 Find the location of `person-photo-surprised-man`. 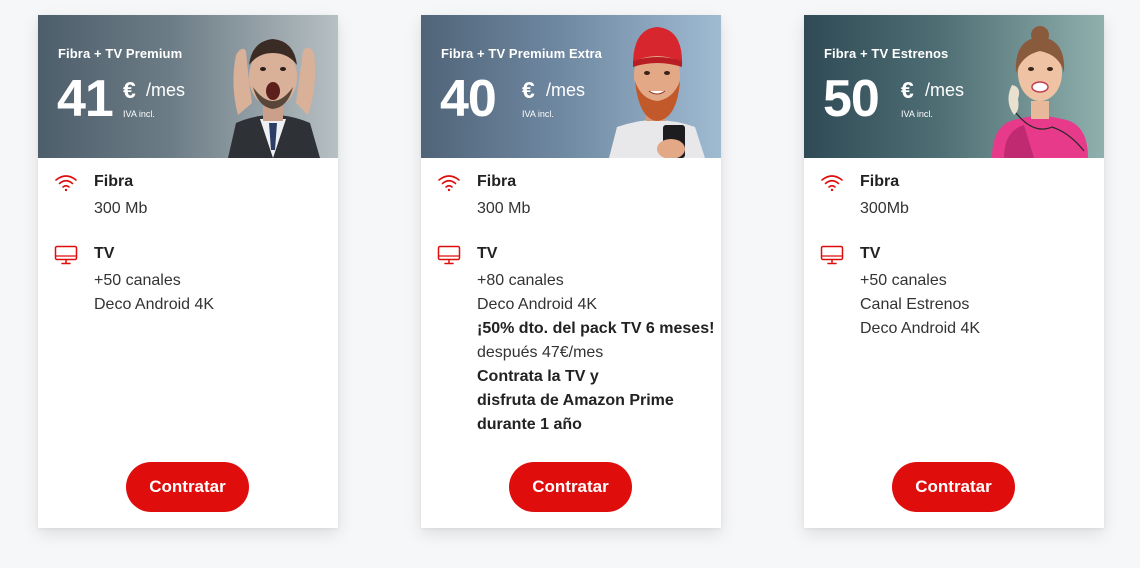

person-photo-surprised-man is located at coordinates (274, 98).